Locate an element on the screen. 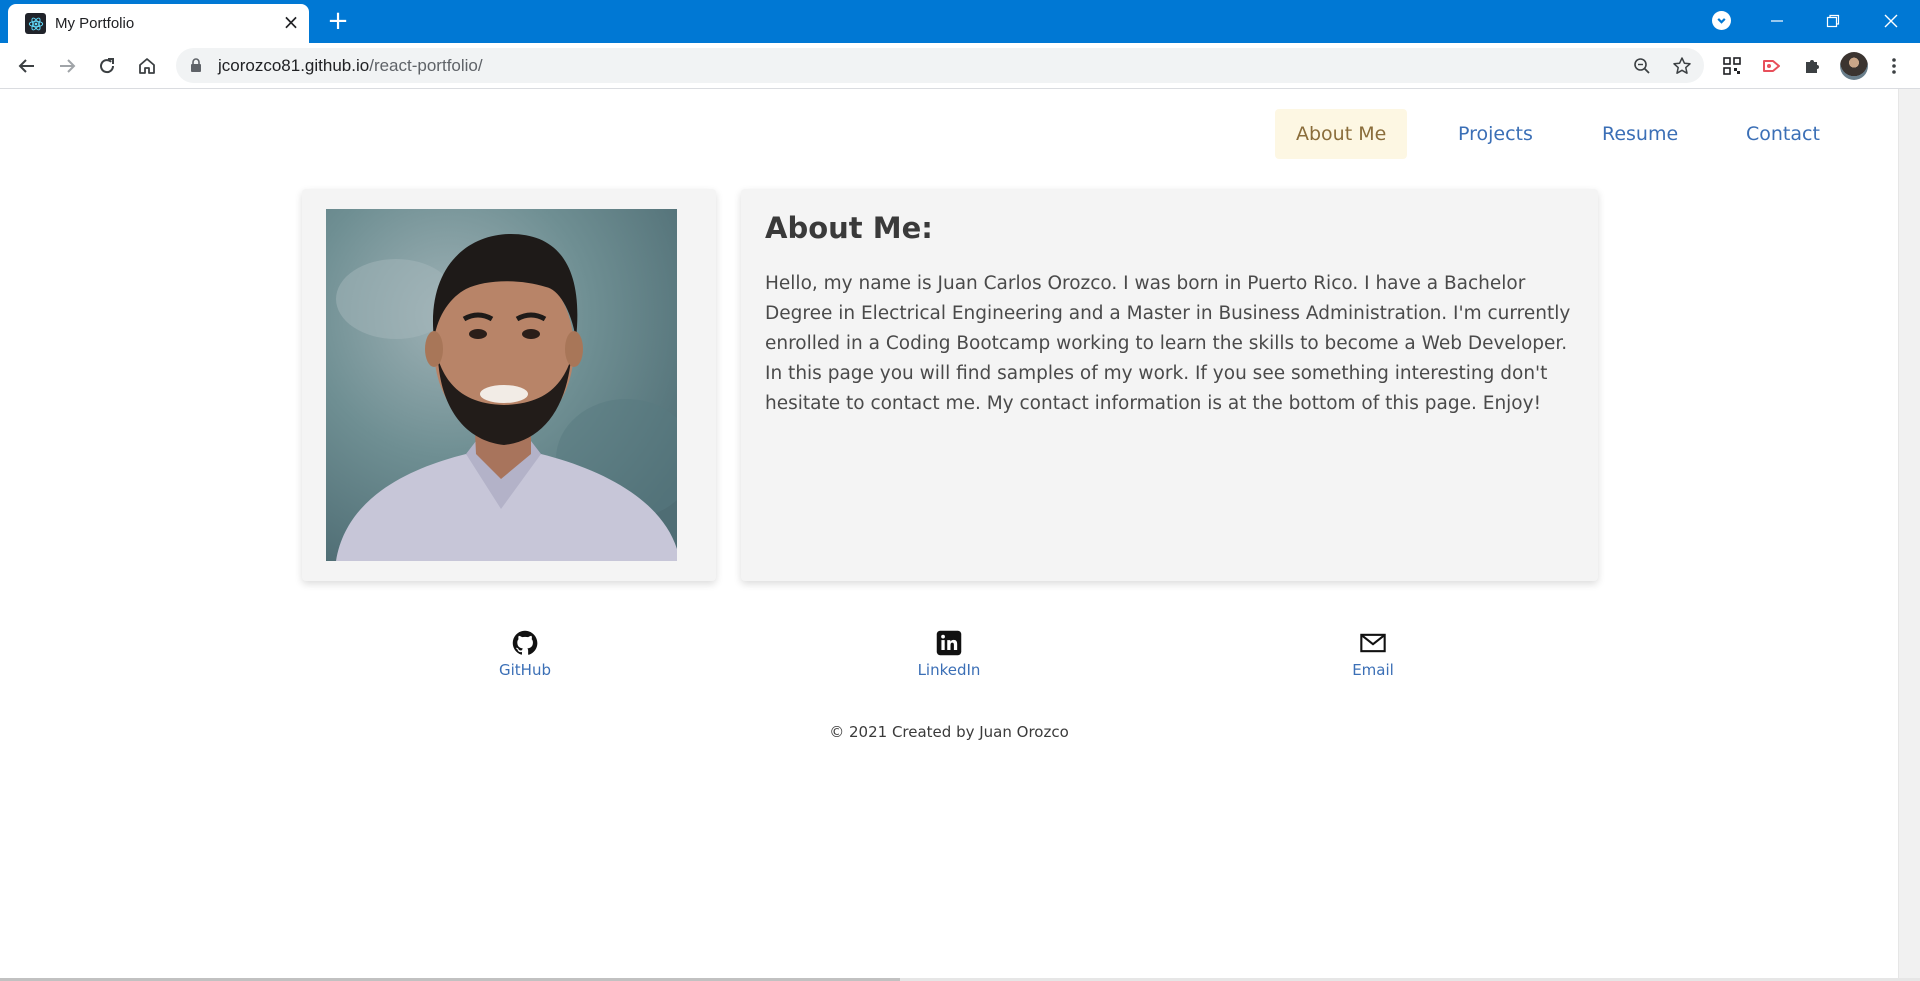 This screenshot has width=1920, height=981. new-tab-icon: + is located at coordinates (338, 21).